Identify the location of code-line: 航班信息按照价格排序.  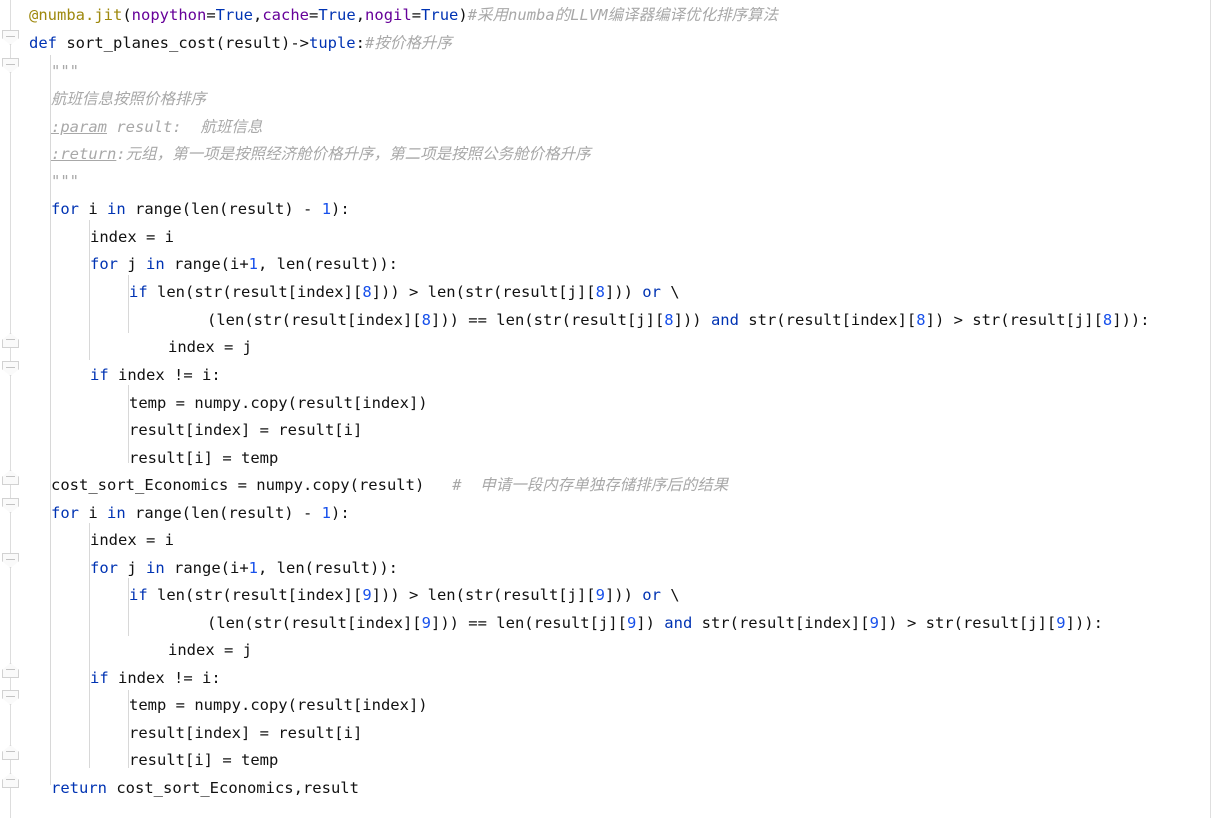
(128, 100).